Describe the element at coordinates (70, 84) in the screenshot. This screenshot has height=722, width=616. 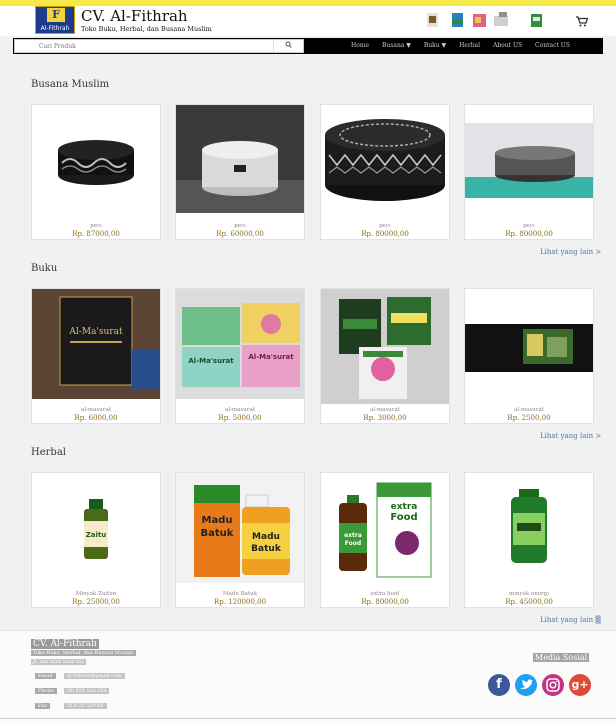
I see `section-title-busana: Busana Muslim` at that location.